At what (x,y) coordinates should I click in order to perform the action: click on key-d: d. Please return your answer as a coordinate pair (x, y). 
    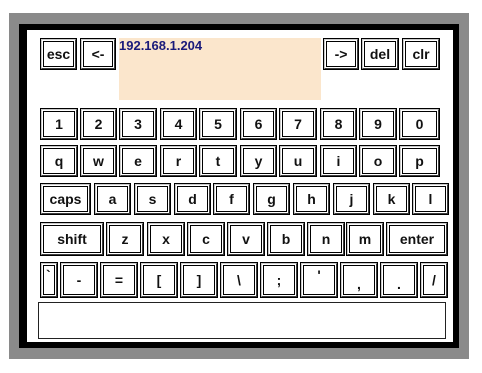
    Looking at the image, I should click on (192, 199).